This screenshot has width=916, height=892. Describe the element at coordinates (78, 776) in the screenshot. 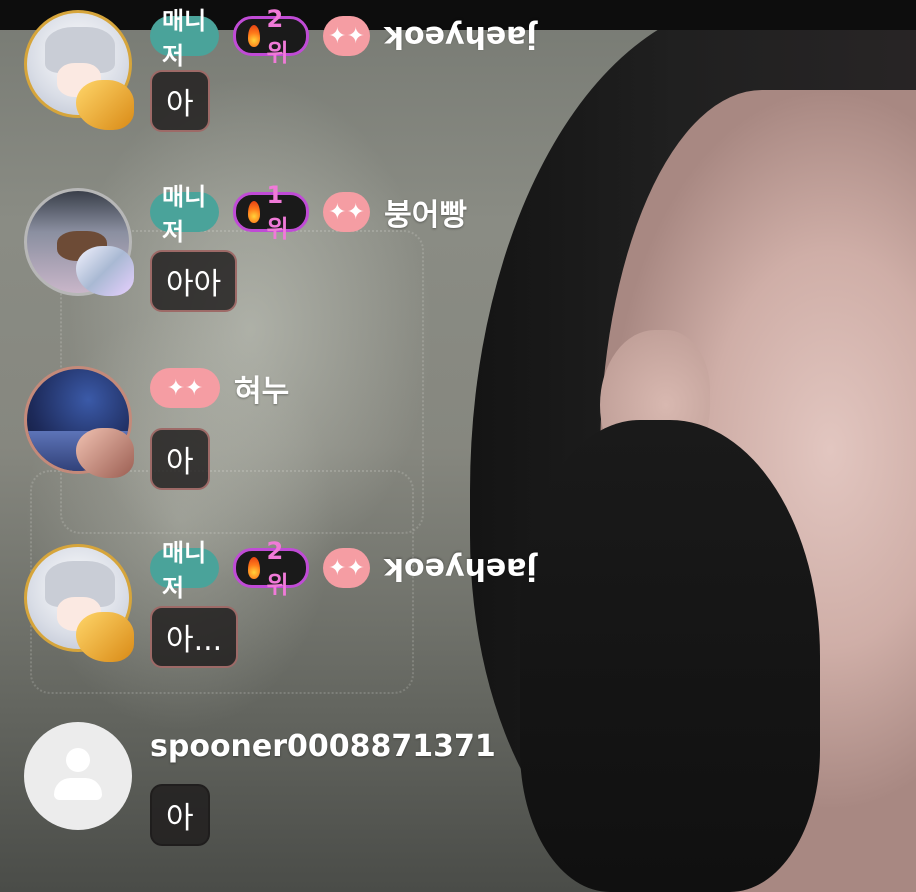

I see `default-person-icon` at that location.